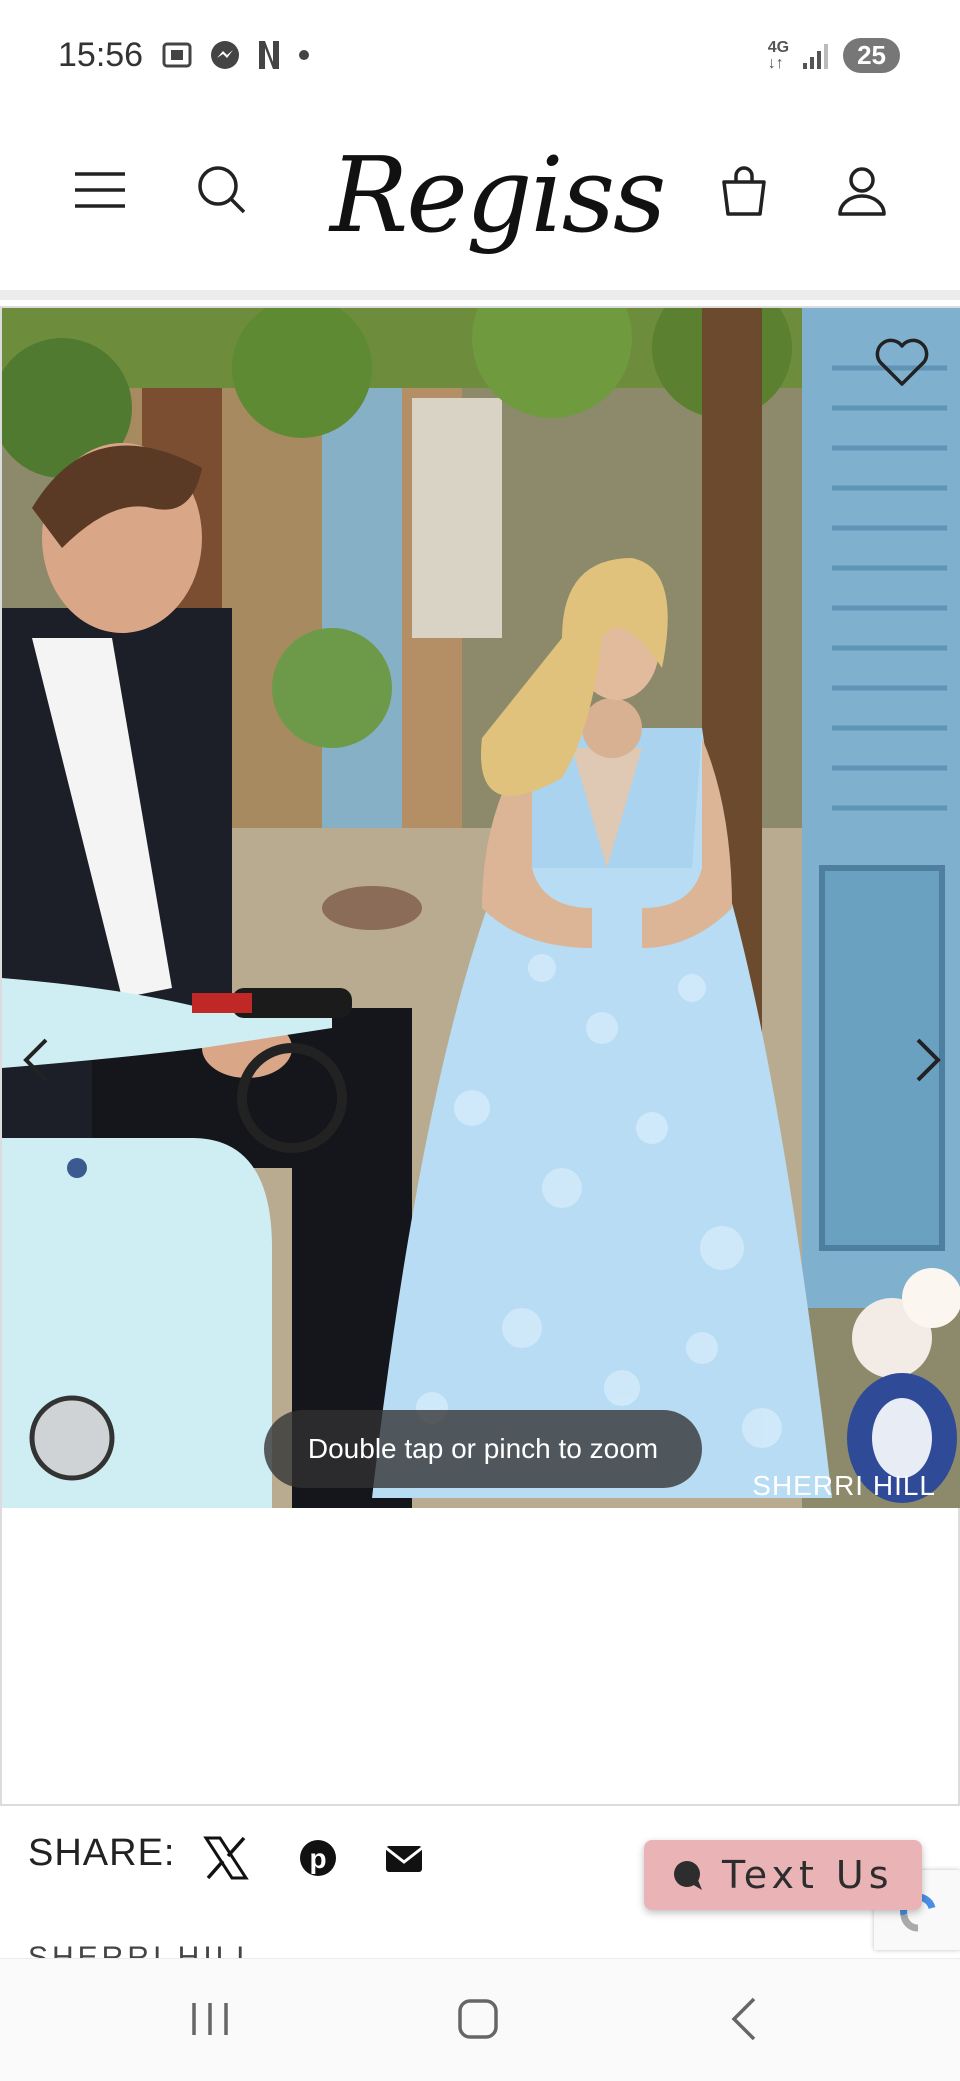  Describe the element at coordinates (101, 55) in the screenshot. I see `status-time: 15:56` at that location.